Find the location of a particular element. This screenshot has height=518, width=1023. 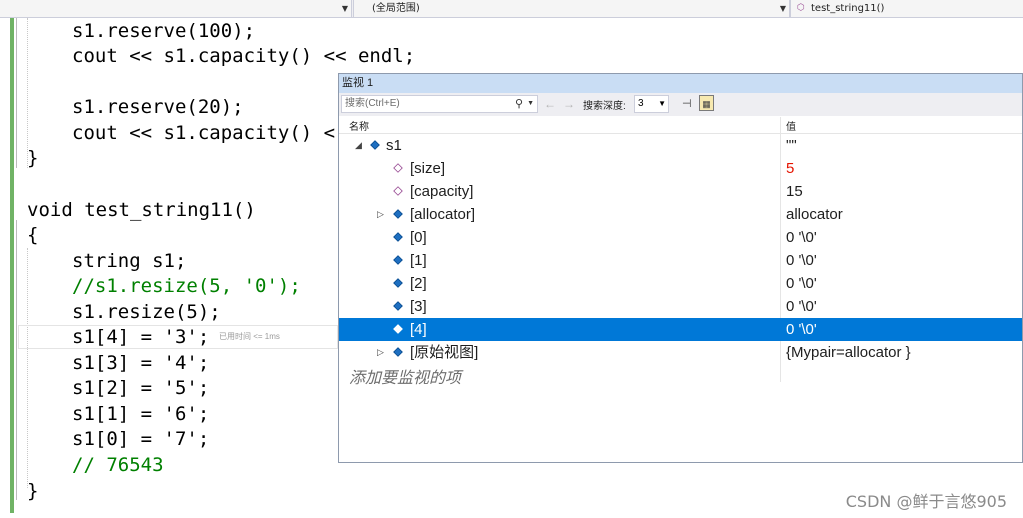

code-line: void test_string11() is located at coordinates (141, 210).